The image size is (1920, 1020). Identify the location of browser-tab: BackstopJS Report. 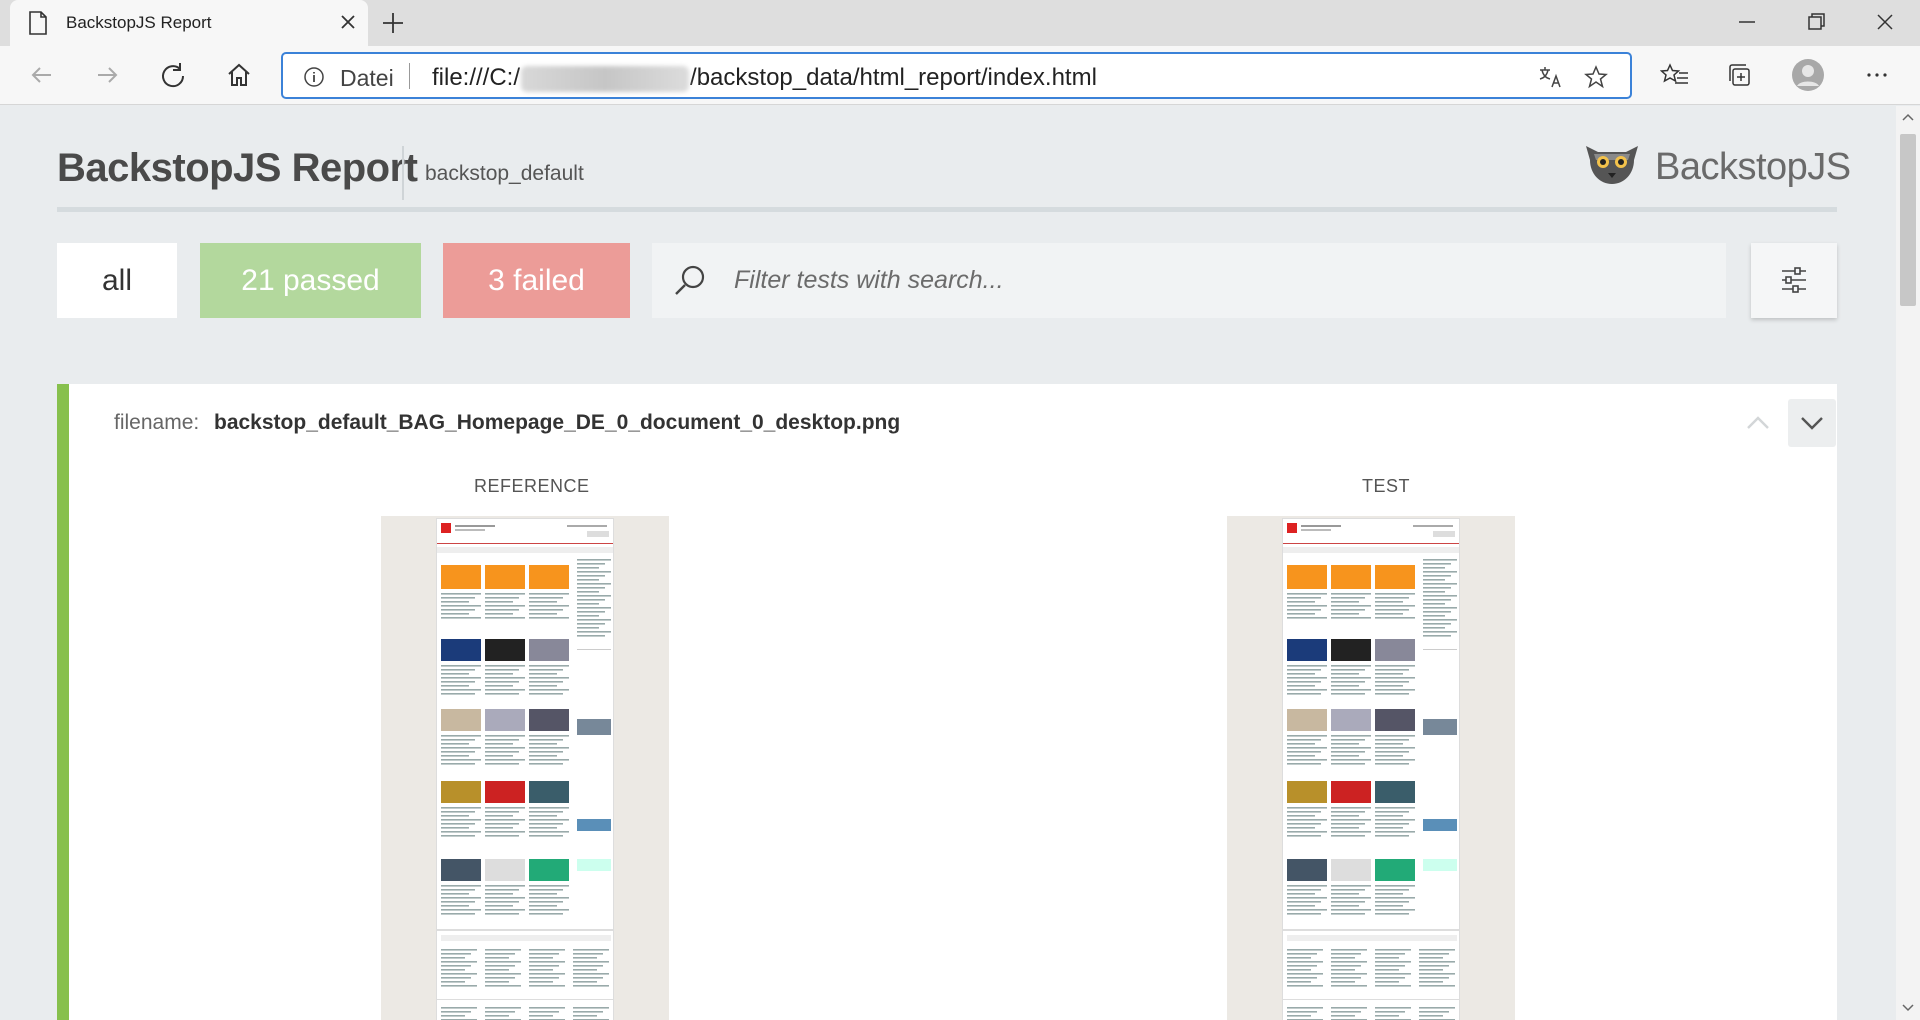
(189, 23).